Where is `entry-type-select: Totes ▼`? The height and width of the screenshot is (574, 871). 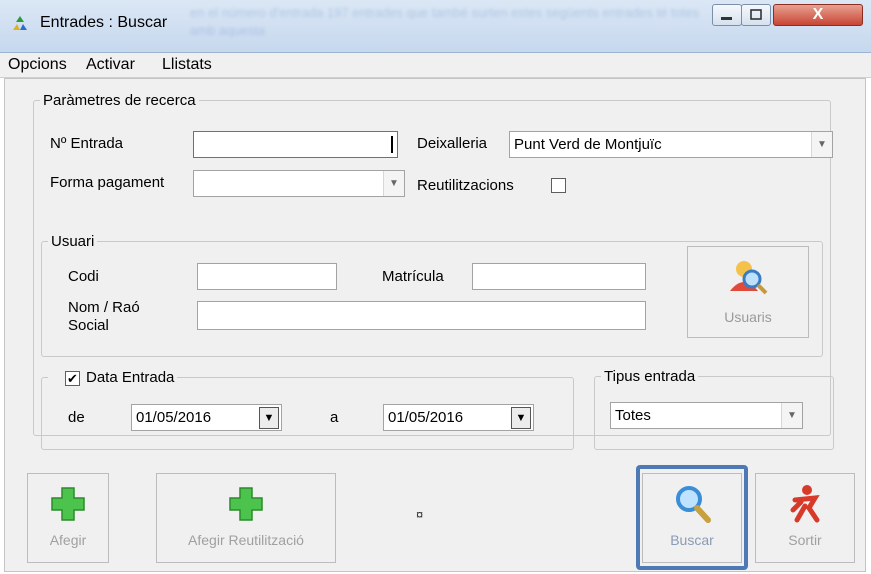 entry-type-select: Totes ▼ is located at coordinates (706, 415).